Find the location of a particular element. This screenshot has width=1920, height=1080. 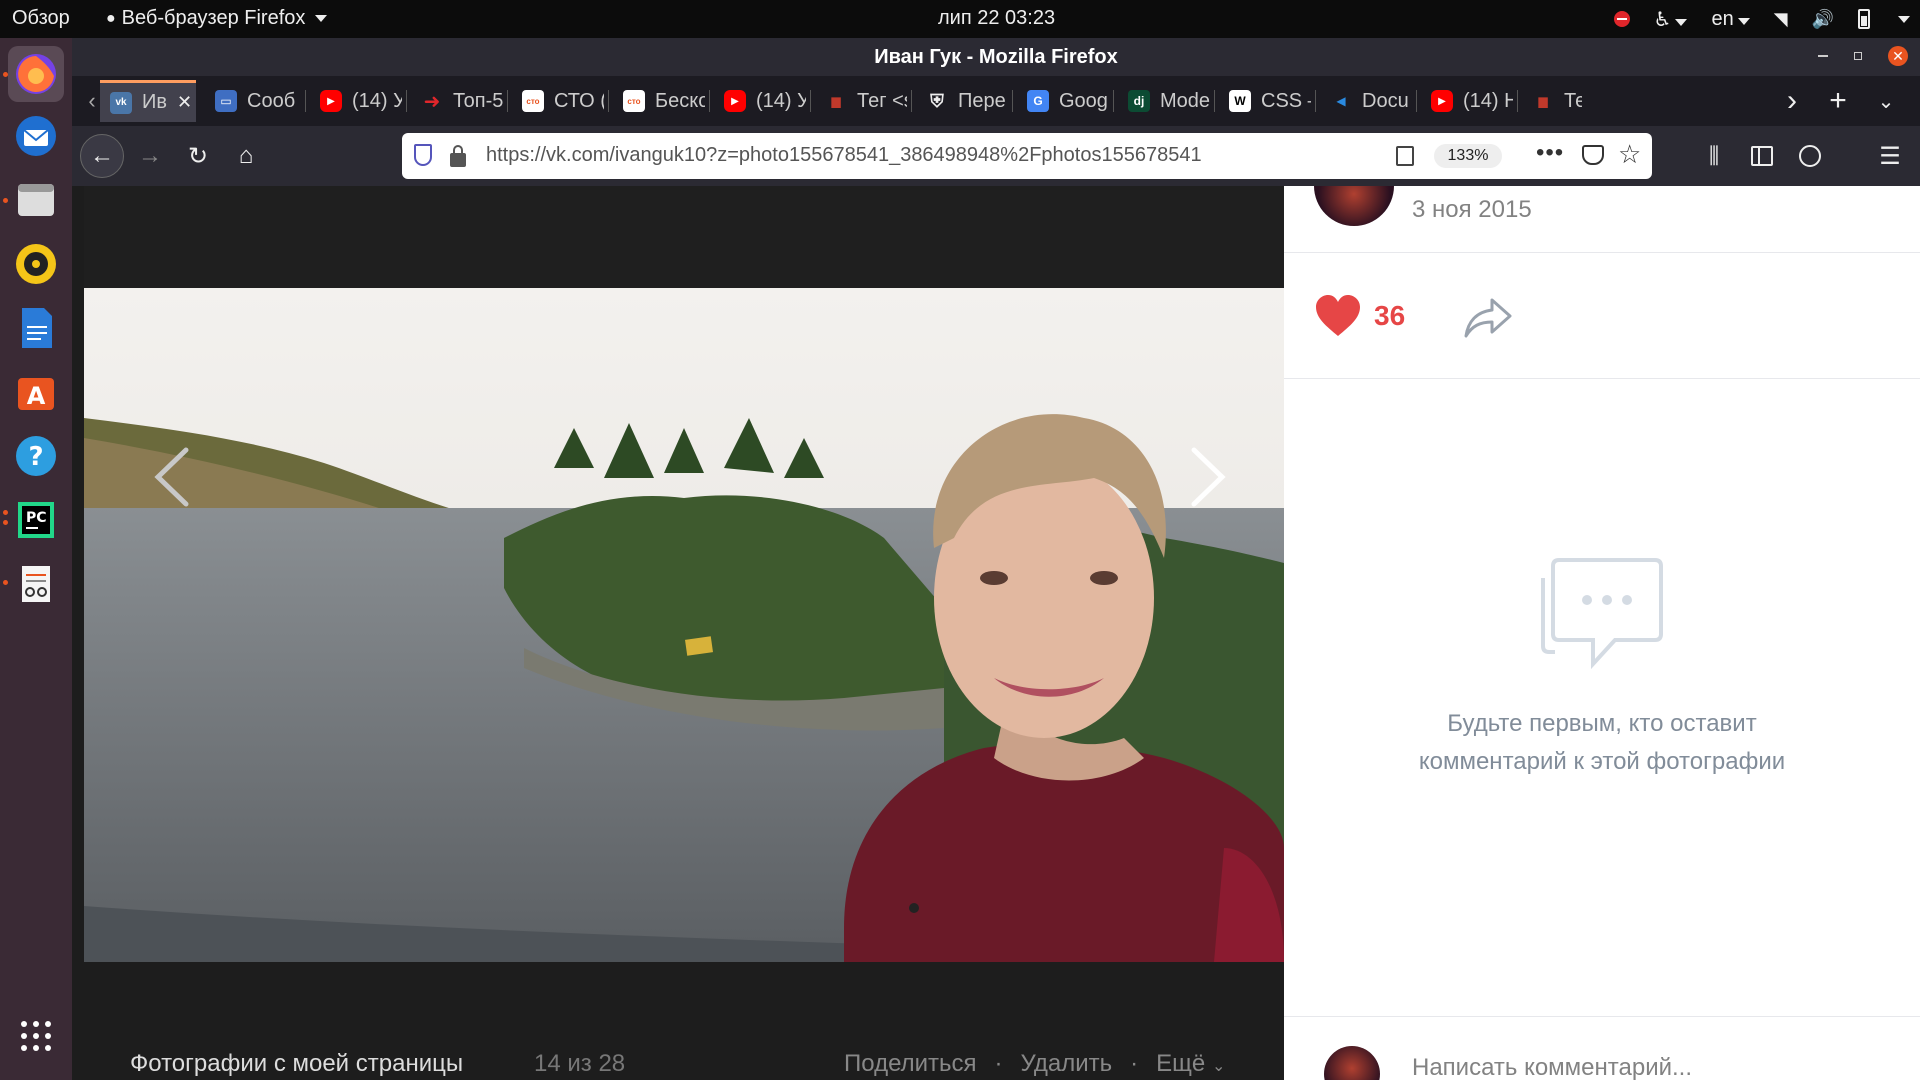

dock: A ? PC is located at coordinates (36, 559).